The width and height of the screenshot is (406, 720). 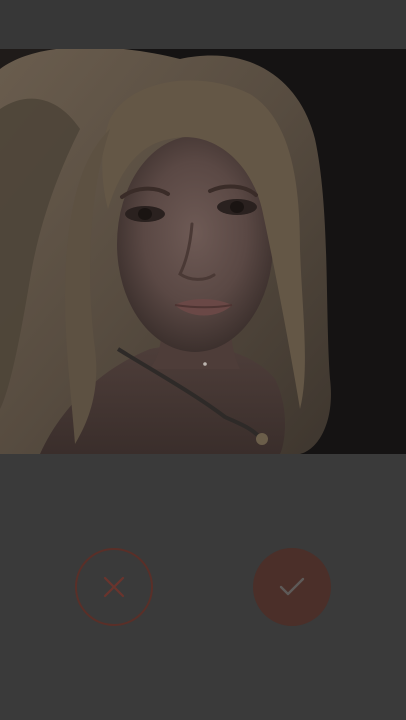 What do you see at coordinates (203, 24) in the screenshot?
I see `top-bar` at bounding box center [203, 24].